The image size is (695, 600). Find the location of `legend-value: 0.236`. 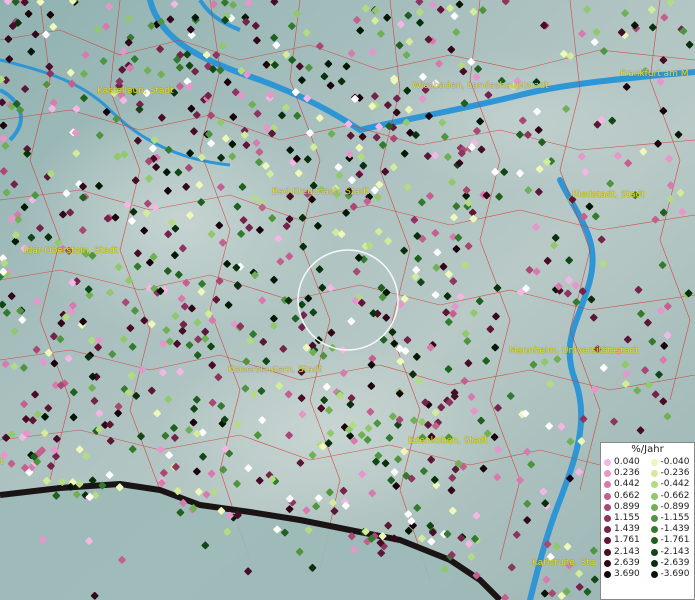

legend-value: 0.236 is located at coordinates (627, 473).